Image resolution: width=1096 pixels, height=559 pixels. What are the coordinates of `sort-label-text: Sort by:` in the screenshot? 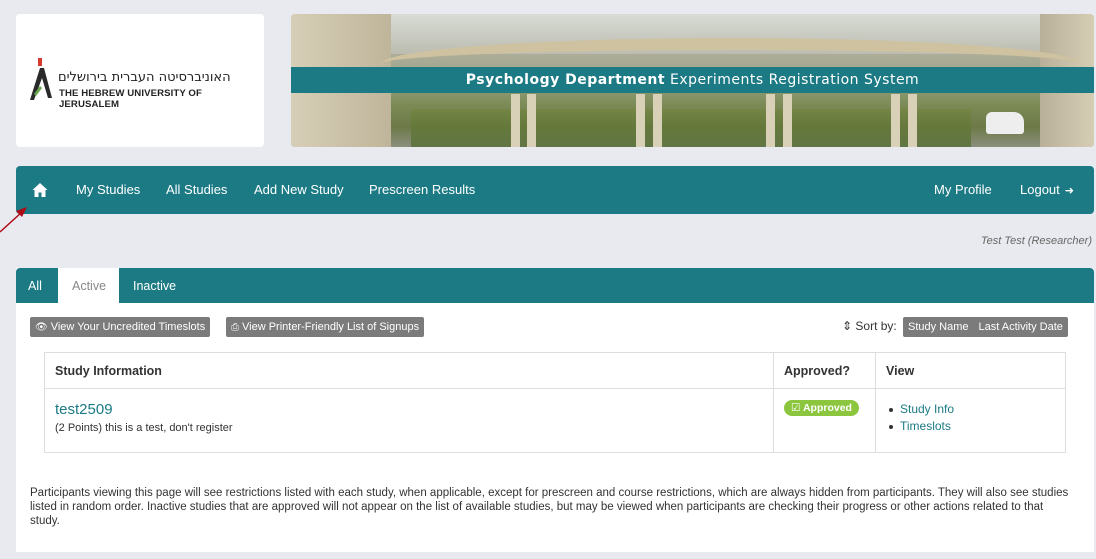 It's located at (876, 326).